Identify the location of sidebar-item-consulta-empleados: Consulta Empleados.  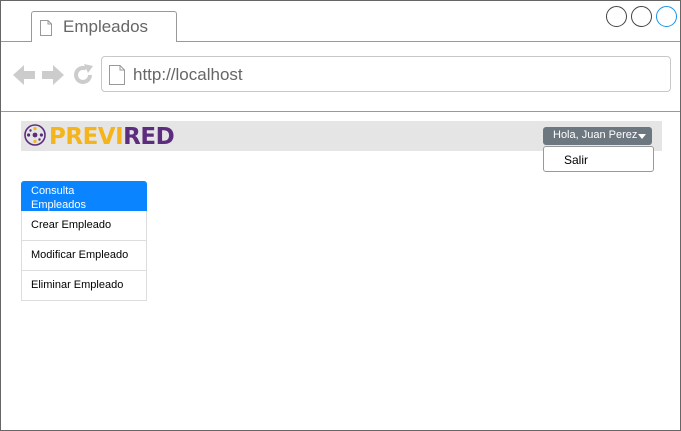
(84, 196).